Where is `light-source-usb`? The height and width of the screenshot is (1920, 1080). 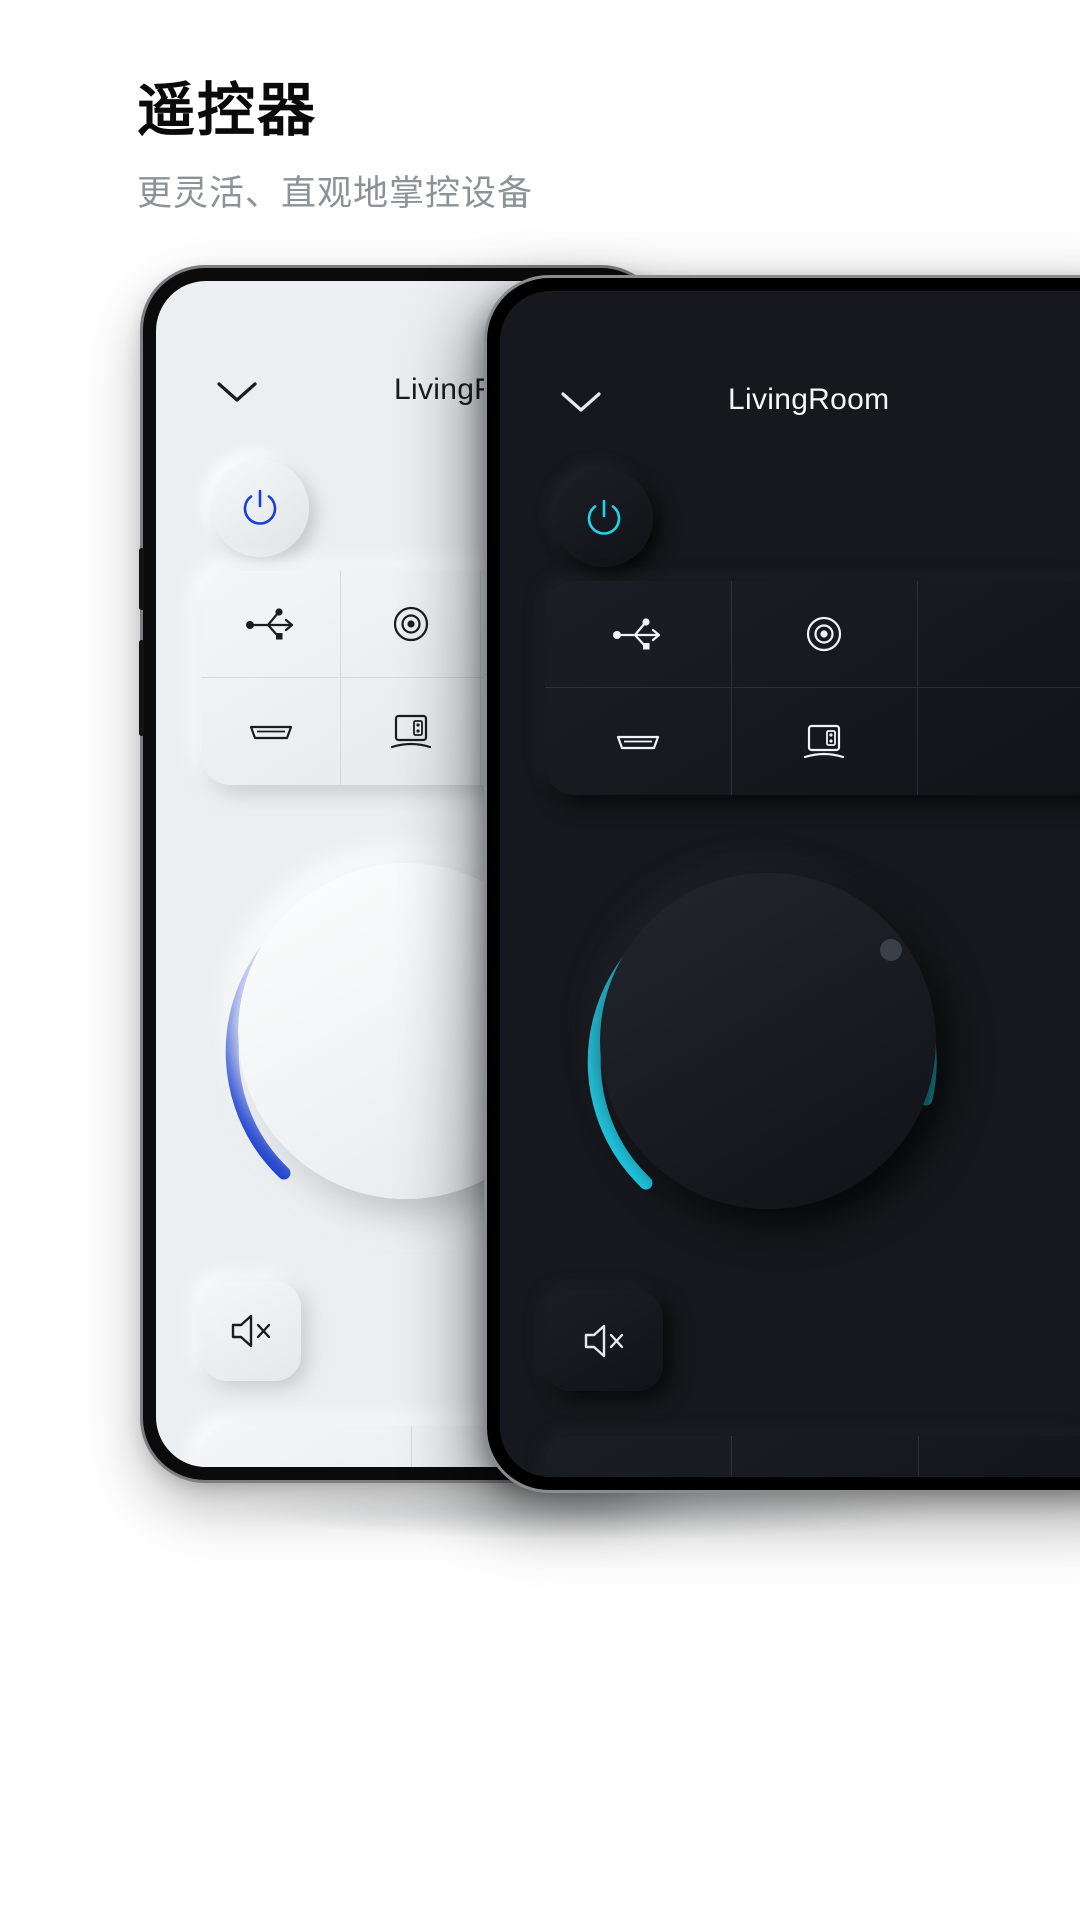
light-source-usb is located at coordinates (271, 624).